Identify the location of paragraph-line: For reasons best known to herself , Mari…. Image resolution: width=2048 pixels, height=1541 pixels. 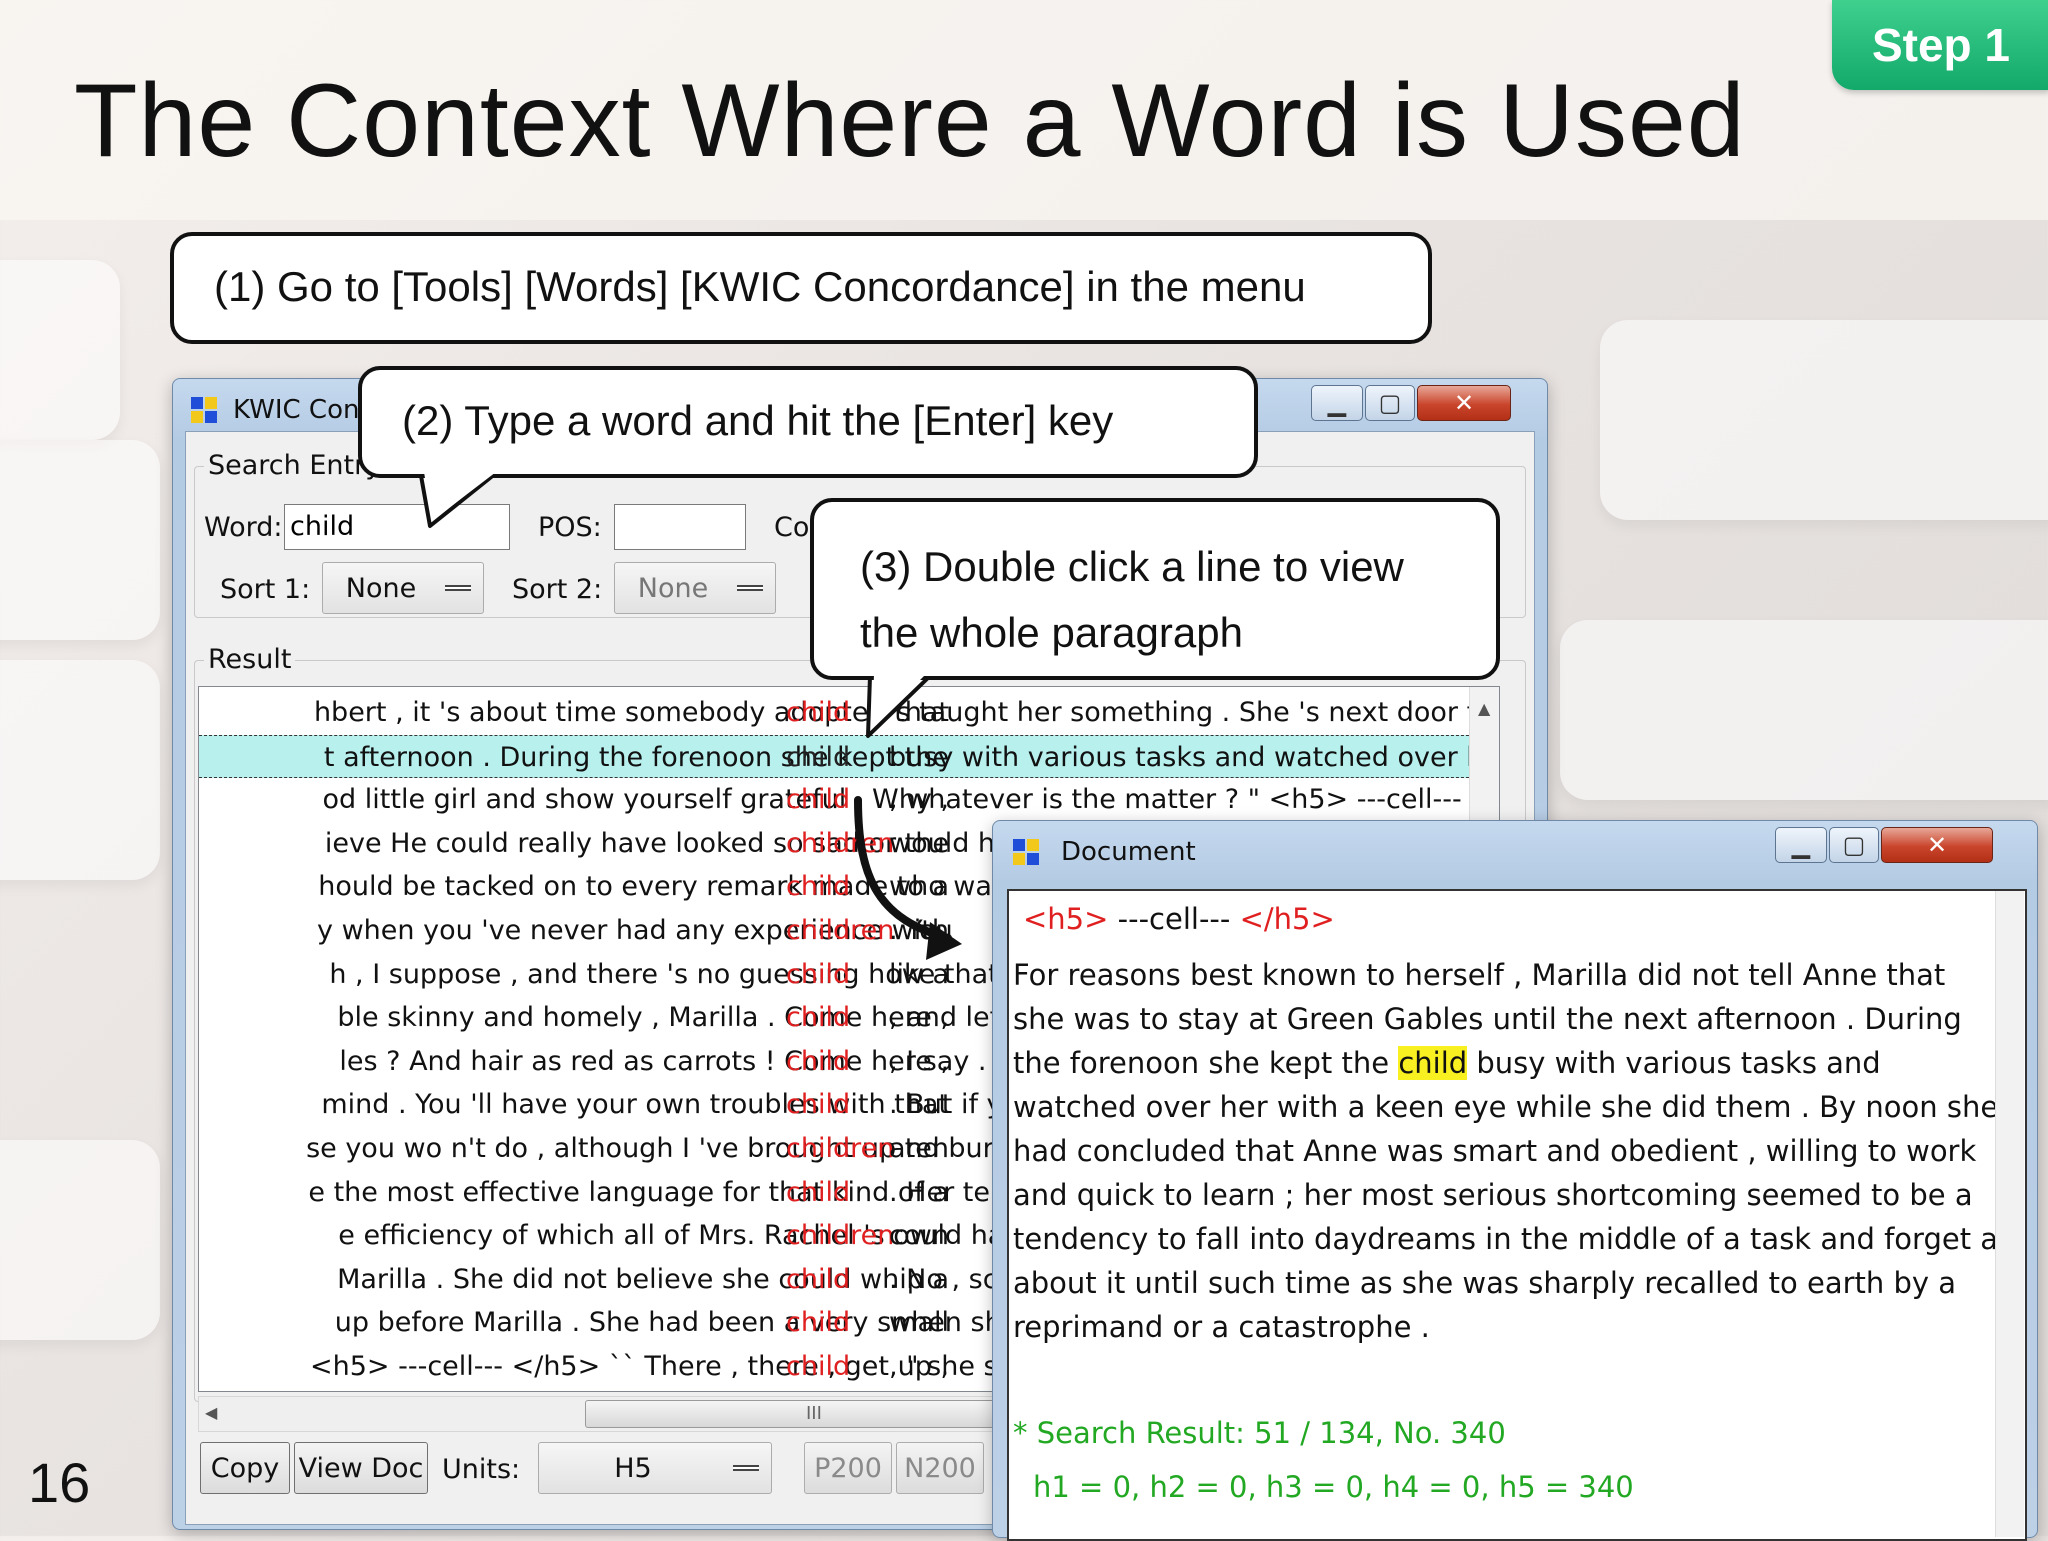
(1479, 975).